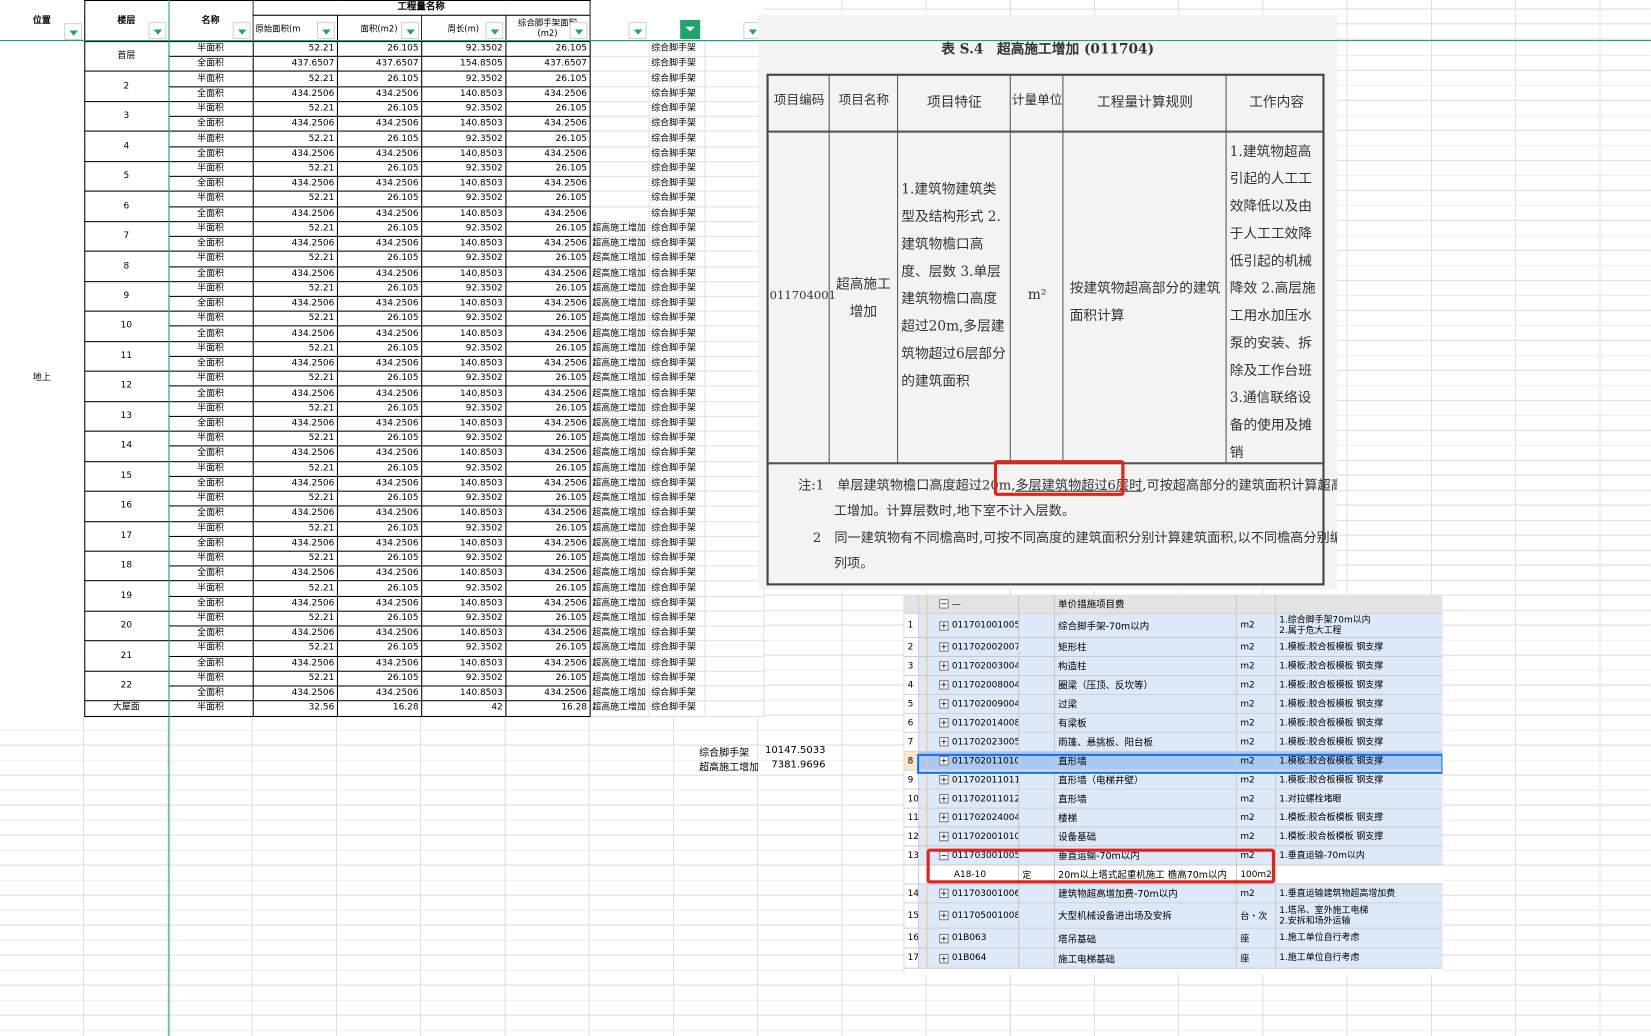 This screenshot has width=1651, height=1036. Describe the element at coordinates (1173, 818) in the screenshot. I see `measure-row: 11 +011702024004 楼梯 m2 1.模板:胶合板模板 钢支撑` at that location.